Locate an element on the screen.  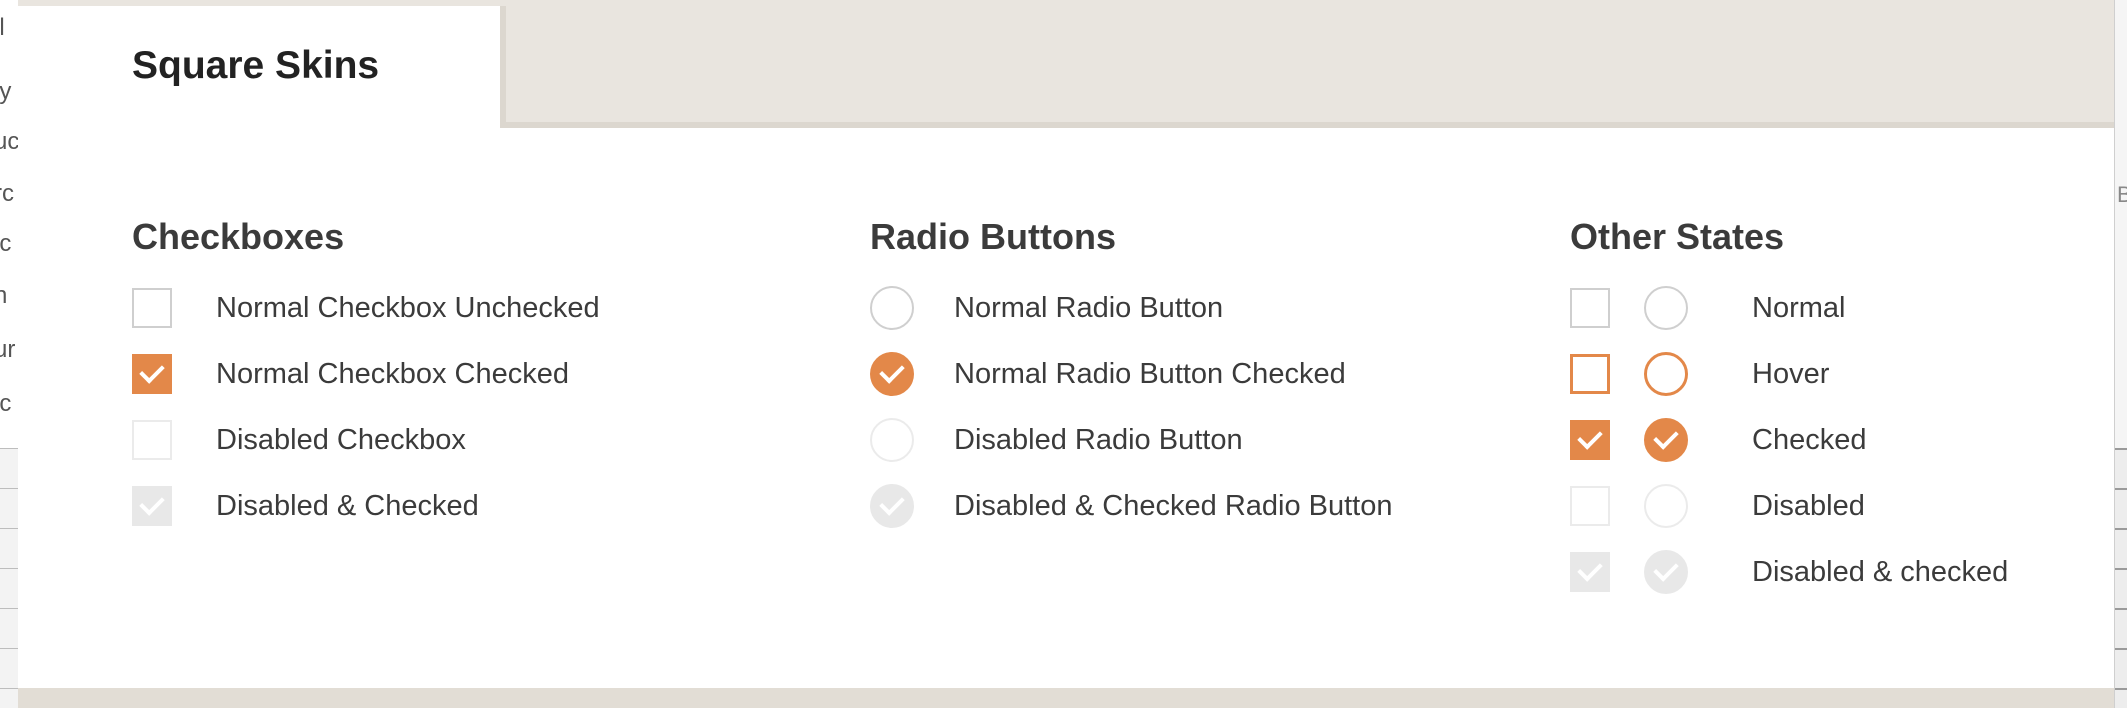
column-heading: Other States is located at coordinates (1677, 236).